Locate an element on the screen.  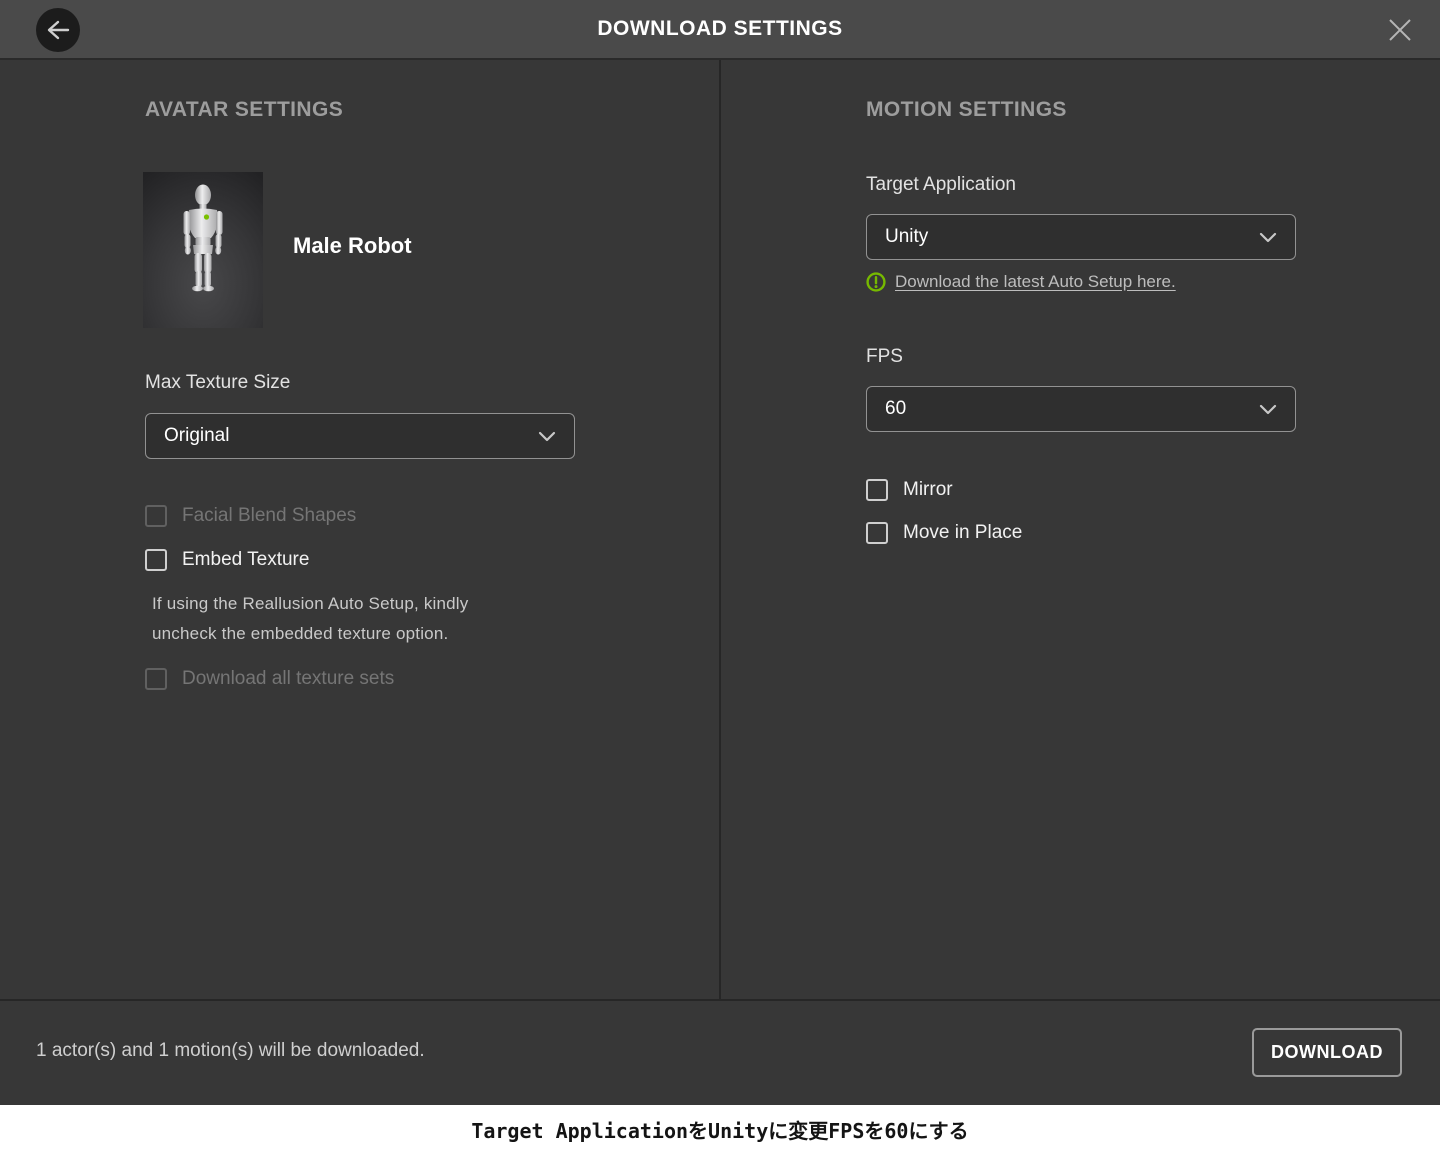
download-all-texture-sets-label: Download all texture sets is located at coordinates (288, 678).